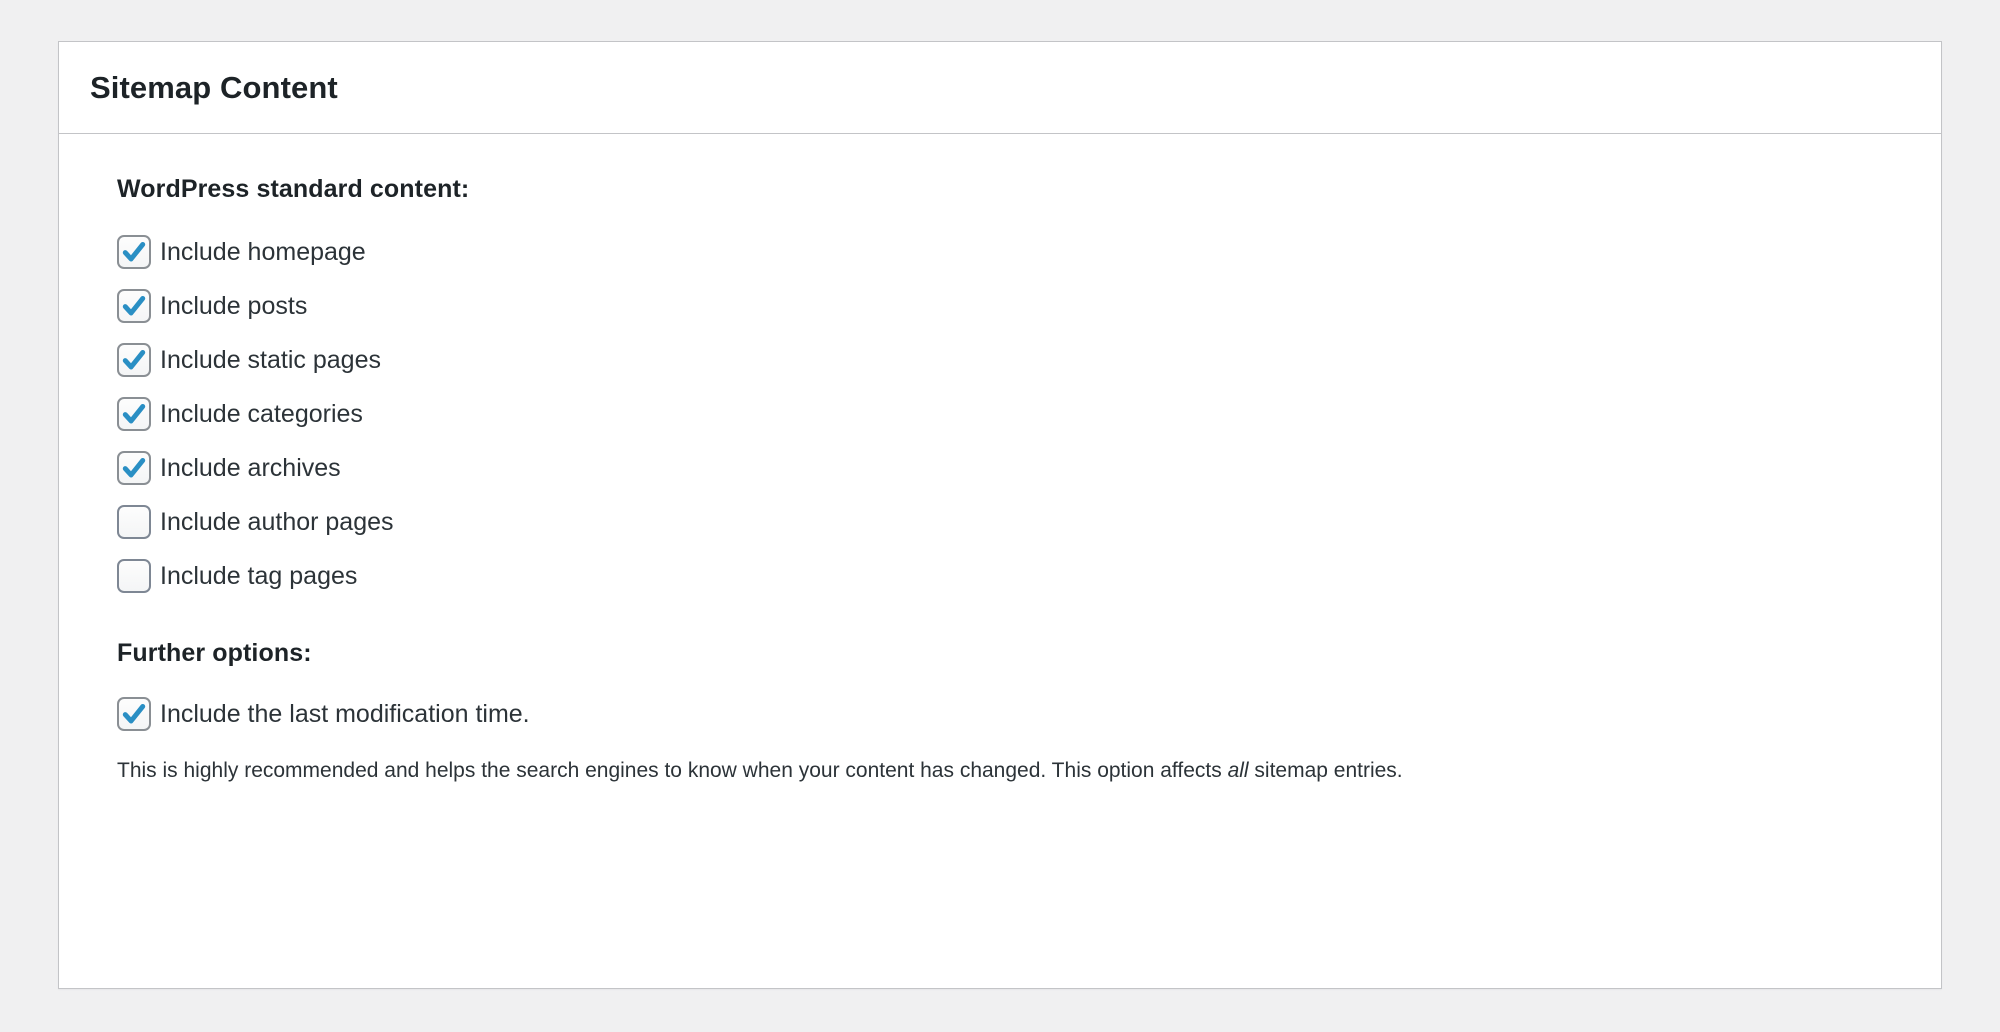 The width and height of the screenshot is (2000, 1032). What do you see at coordinates (270, 359) in the screenshot?
I see `checkbox-label-include-static-pages: Include static pages` at bounding box center [270, 359].